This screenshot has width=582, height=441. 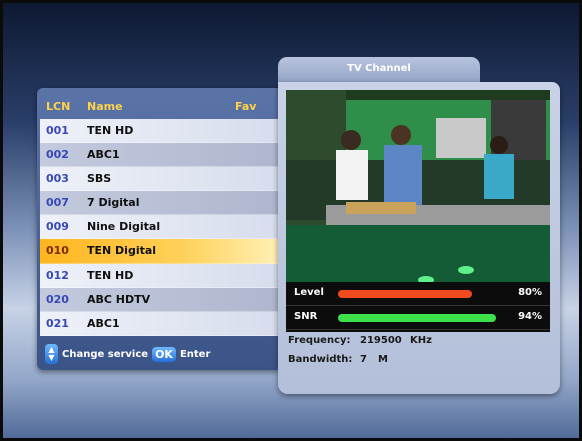 I want to click on up-down-key-icon: ▲ ▼, so click(x=51, y=354).